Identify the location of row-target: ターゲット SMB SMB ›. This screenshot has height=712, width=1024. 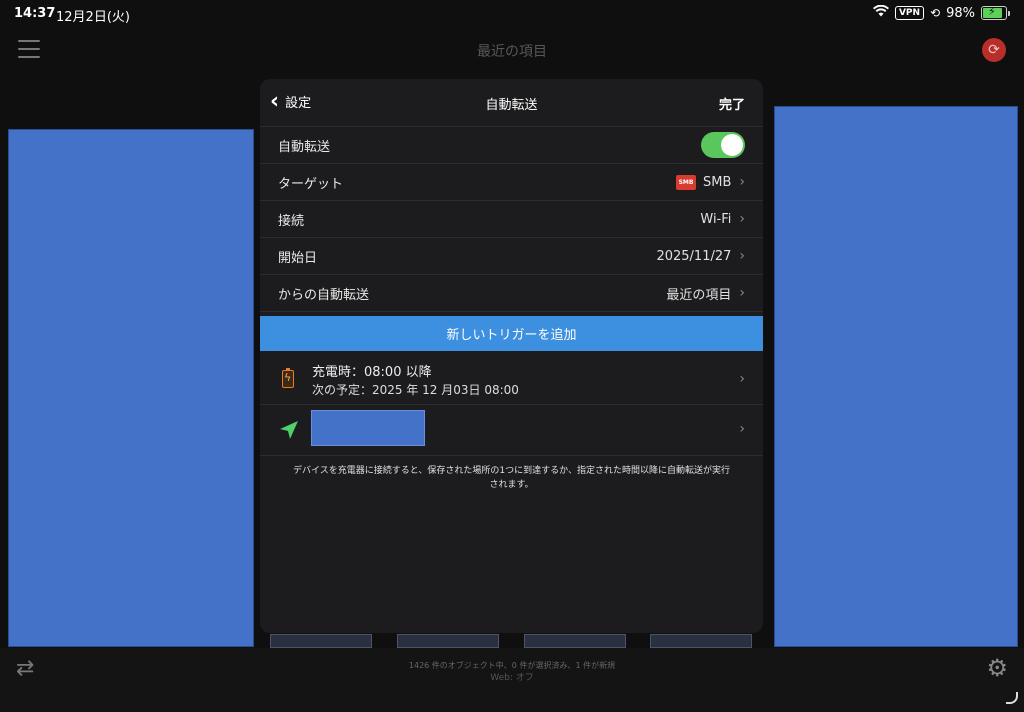
(511, 182).